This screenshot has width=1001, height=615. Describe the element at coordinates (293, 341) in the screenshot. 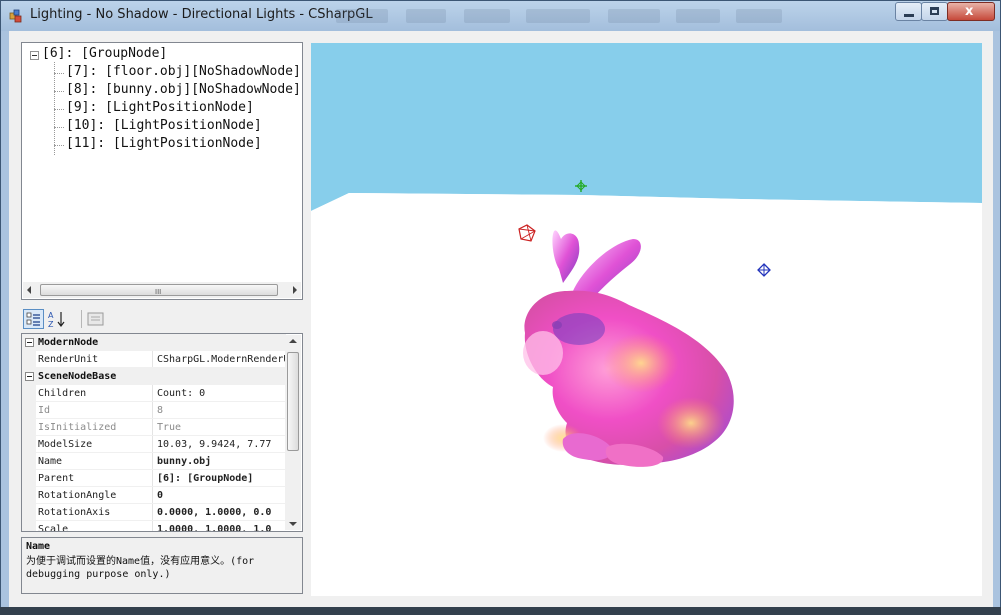

I see `scroll-up-icon` at that location.